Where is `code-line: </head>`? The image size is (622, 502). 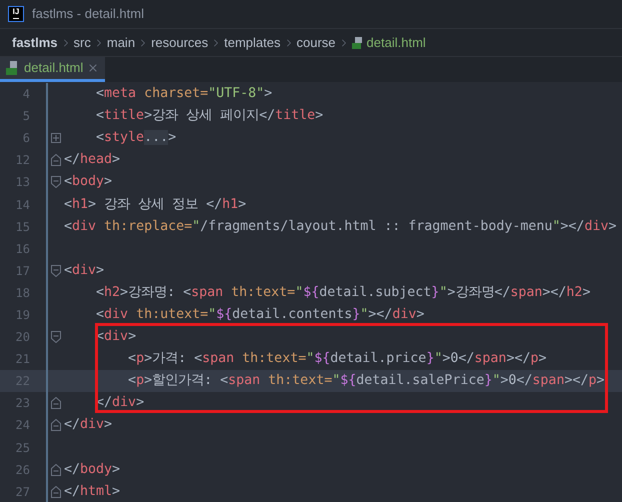
code-line: </head> is located at coordinates (92, 160).